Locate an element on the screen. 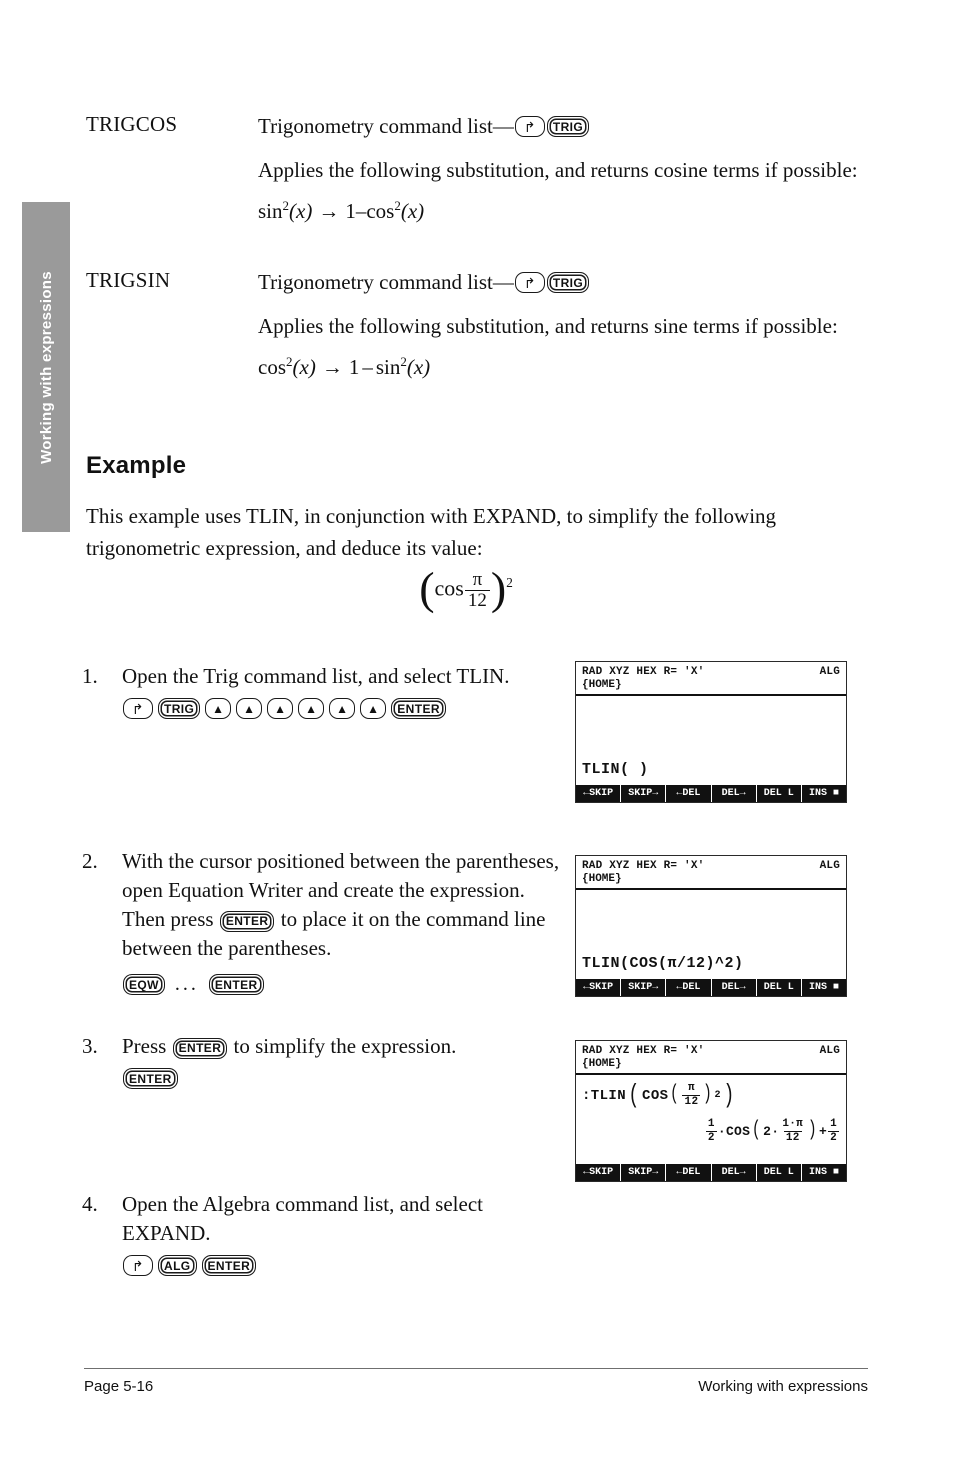  display-formula-denominator: 12 is located at coordinates (477, 600).